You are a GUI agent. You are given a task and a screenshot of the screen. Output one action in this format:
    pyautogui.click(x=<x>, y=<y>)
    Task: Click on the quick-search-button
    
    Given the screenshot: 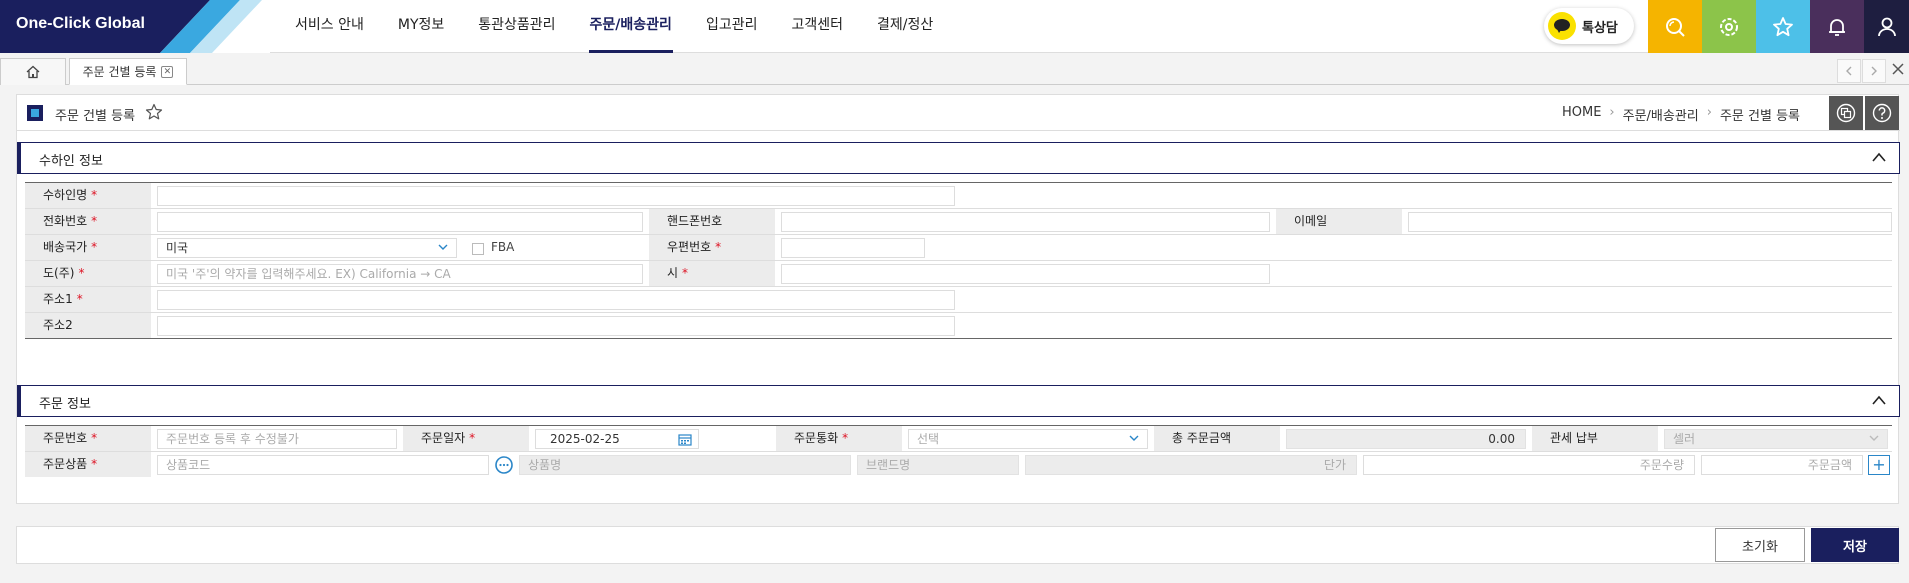 What is the action you would take?
    pyautogui.click(x=1675, y=26)
    